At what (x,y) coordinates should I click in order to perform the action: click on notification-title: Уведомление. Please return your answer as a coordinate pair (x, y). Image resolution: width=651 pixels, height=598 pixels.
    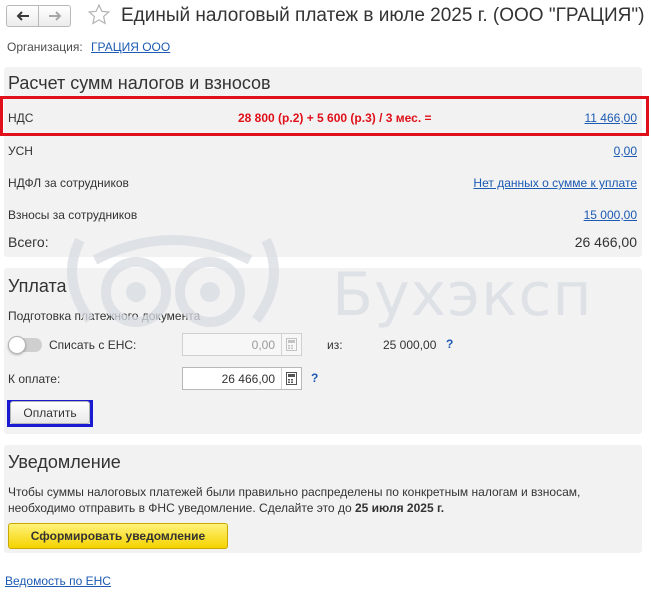
    Looking at the image, I should click on (64, 462).